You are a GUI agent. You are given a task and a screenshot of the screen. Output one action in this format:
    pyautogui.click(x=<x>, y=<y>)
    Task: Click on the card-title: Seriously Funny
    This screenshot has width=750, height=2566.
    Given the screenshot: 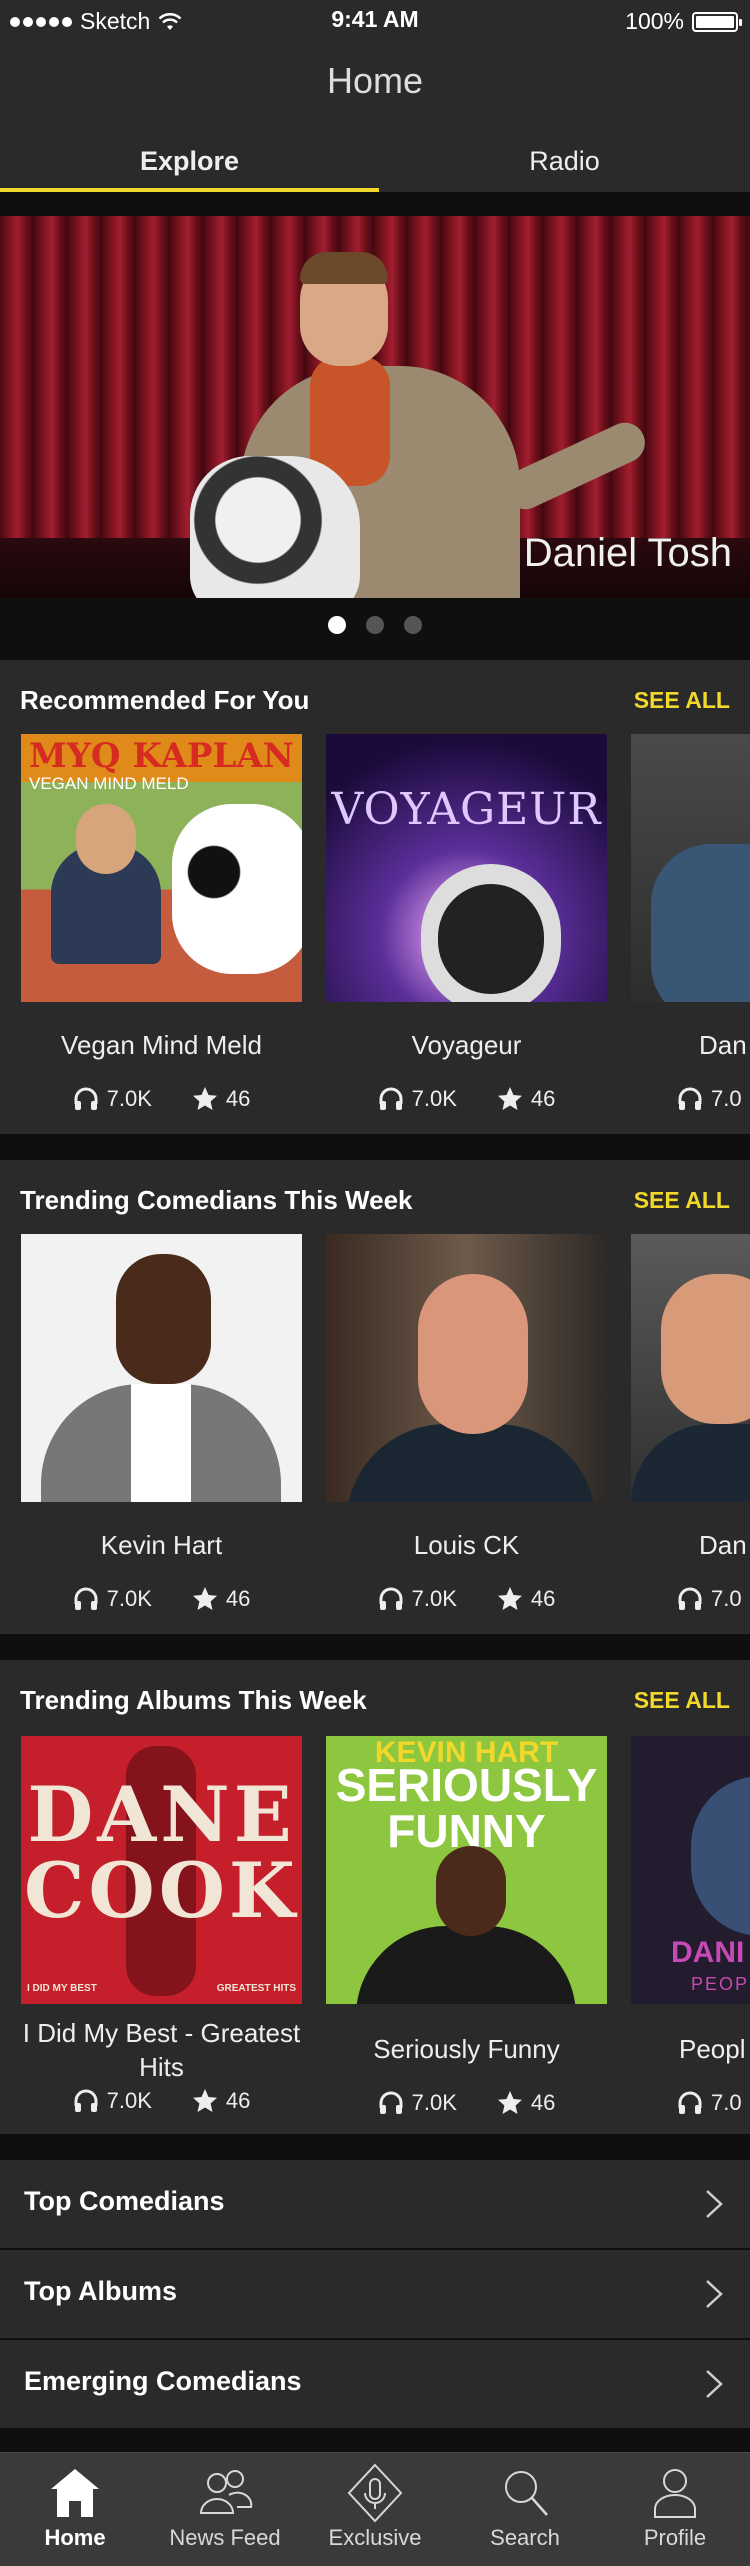 What is the action you would take?
    pyautogui.click(x=466, y=2049)
    